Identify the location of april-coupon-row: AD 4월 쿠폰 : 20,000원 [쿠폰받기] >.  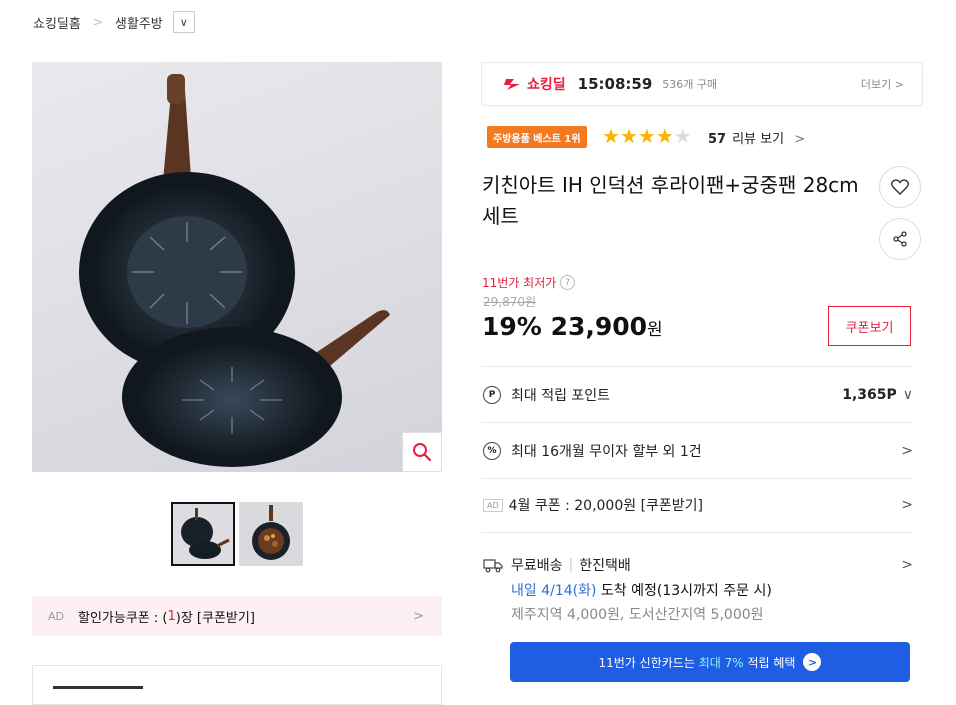
(698, 505).